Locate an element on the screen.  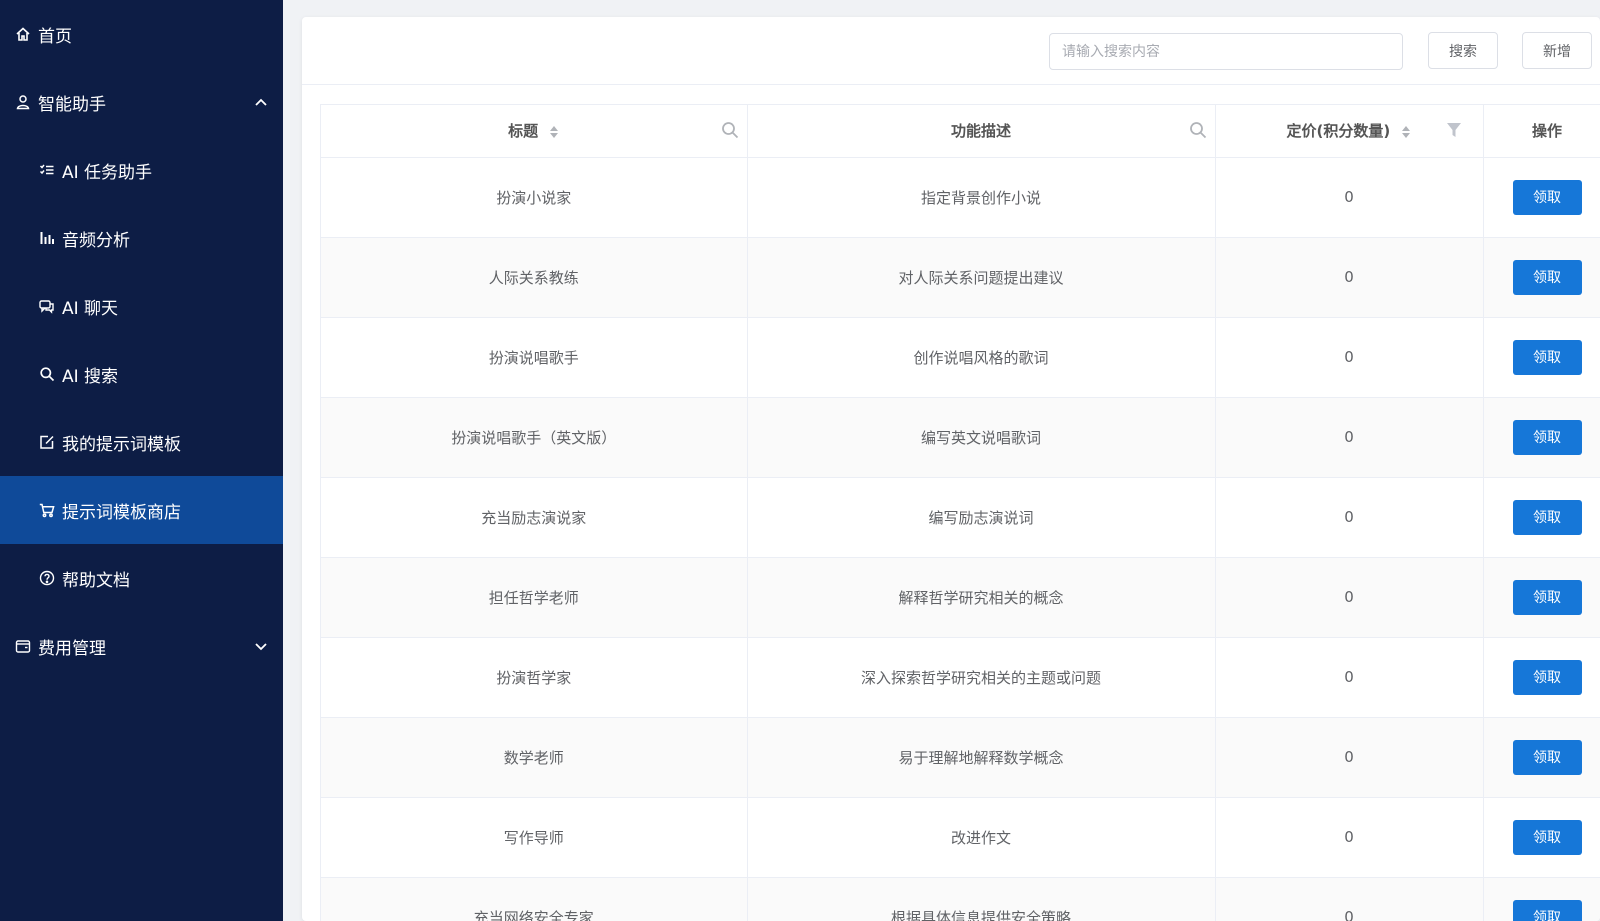
bar-chart-icon is located at coordinates (47, 238).